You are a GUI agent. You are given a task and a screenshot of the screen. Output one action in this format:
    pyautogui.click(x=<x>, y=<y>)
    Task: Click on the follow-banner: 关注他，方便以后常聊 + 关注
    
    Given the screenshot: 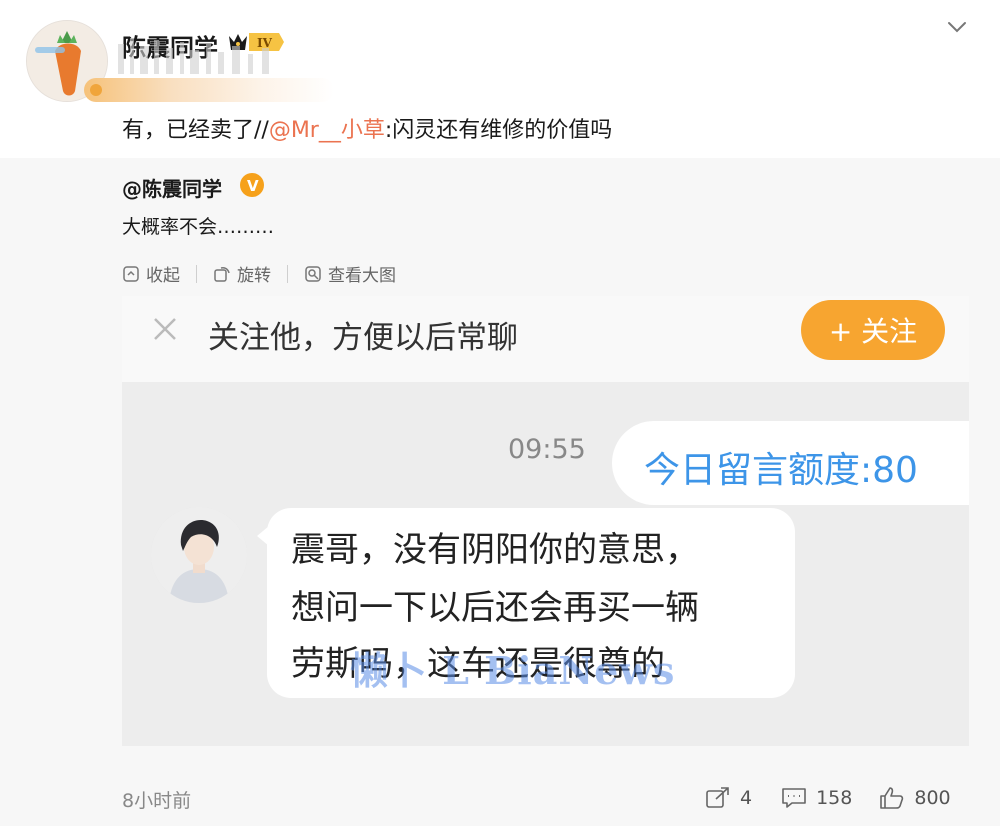 What is the action you would take?
    pyautogui.click(x=545, y=339)
    